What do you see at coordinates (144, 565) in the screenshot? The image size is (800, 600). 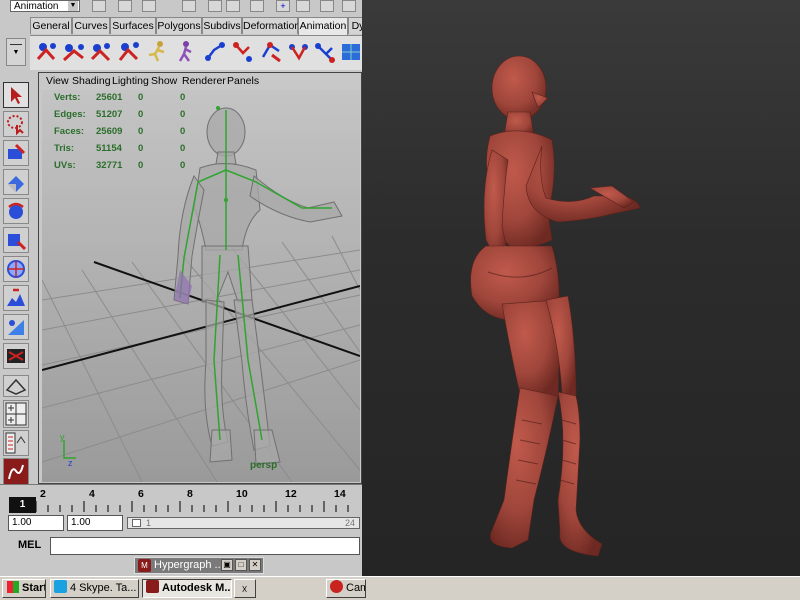 I see `maya-logo-icon: M` at bounding box center [144, 565].